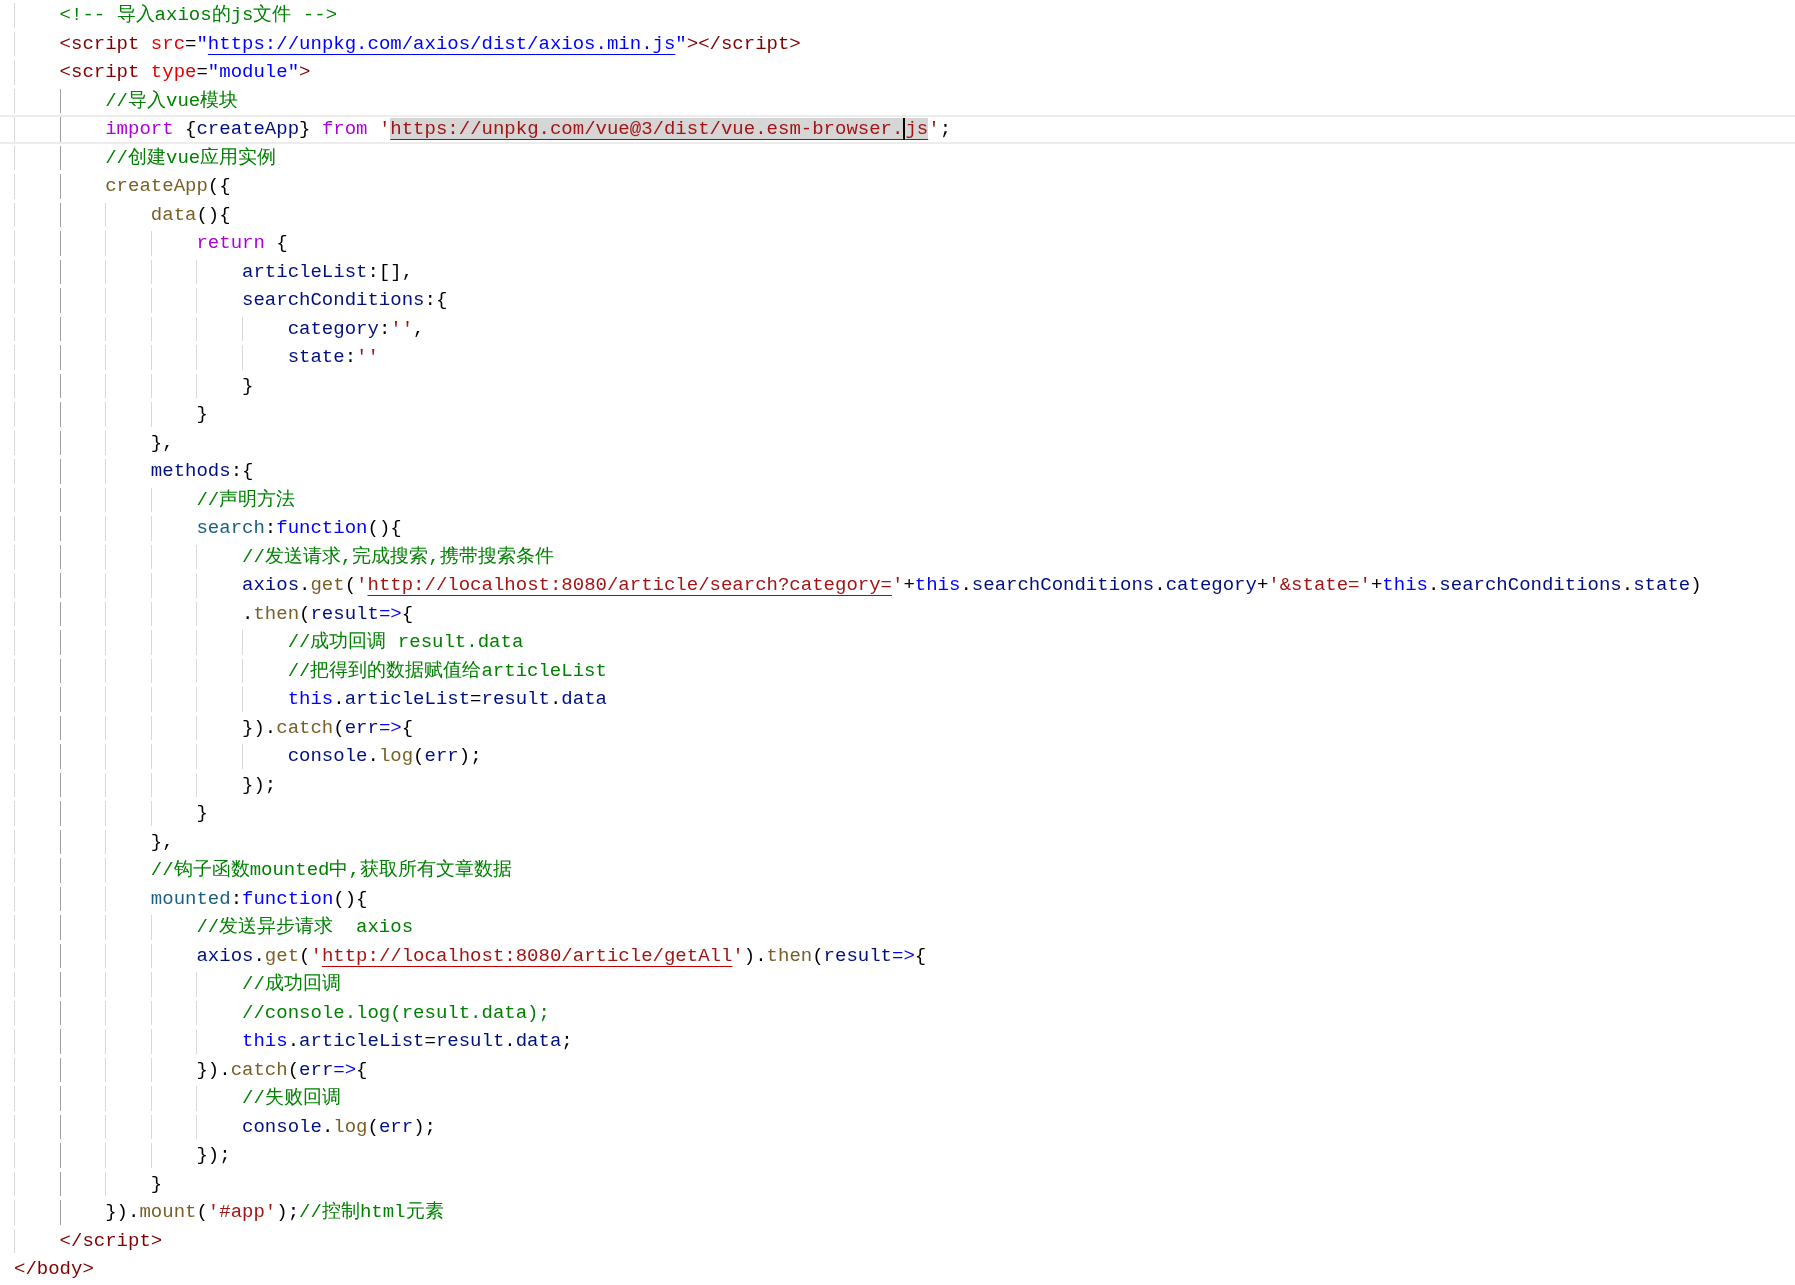 The image size is (1795, 1285). What do you see at coordinates (396, 1013) in the screenshot?
I see `code-line: //console.log(result.data);` at bounding box center [396, 1013].